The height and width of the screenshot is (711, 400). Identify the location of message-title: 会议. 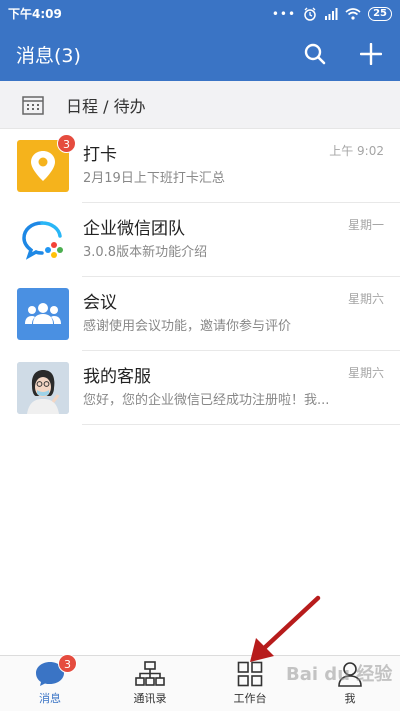
(100, 303).